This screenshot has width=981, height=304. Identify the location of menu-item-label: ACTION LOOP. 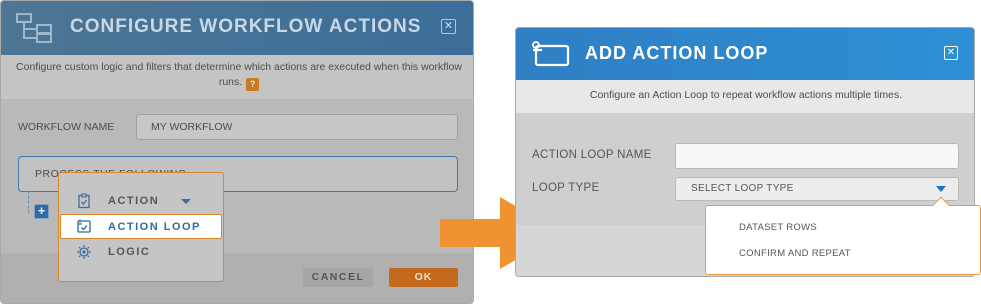
(154, 227).